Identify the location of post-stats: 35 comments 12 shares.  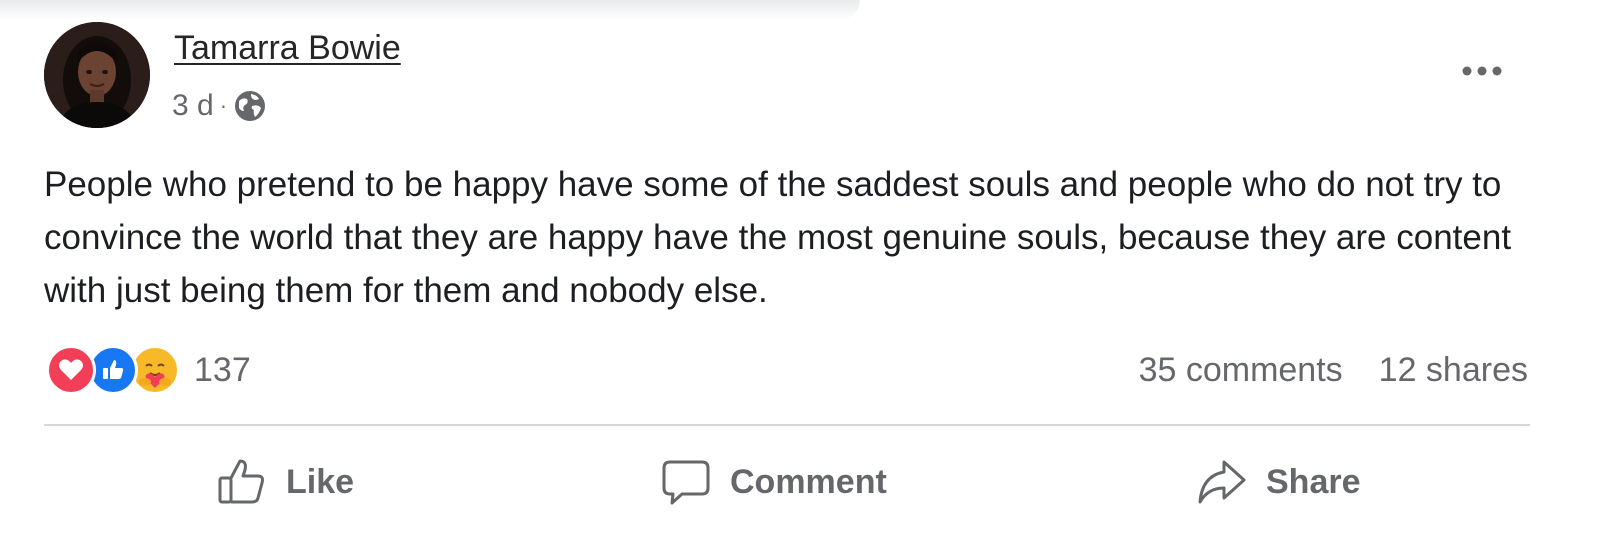
(1333, 370).